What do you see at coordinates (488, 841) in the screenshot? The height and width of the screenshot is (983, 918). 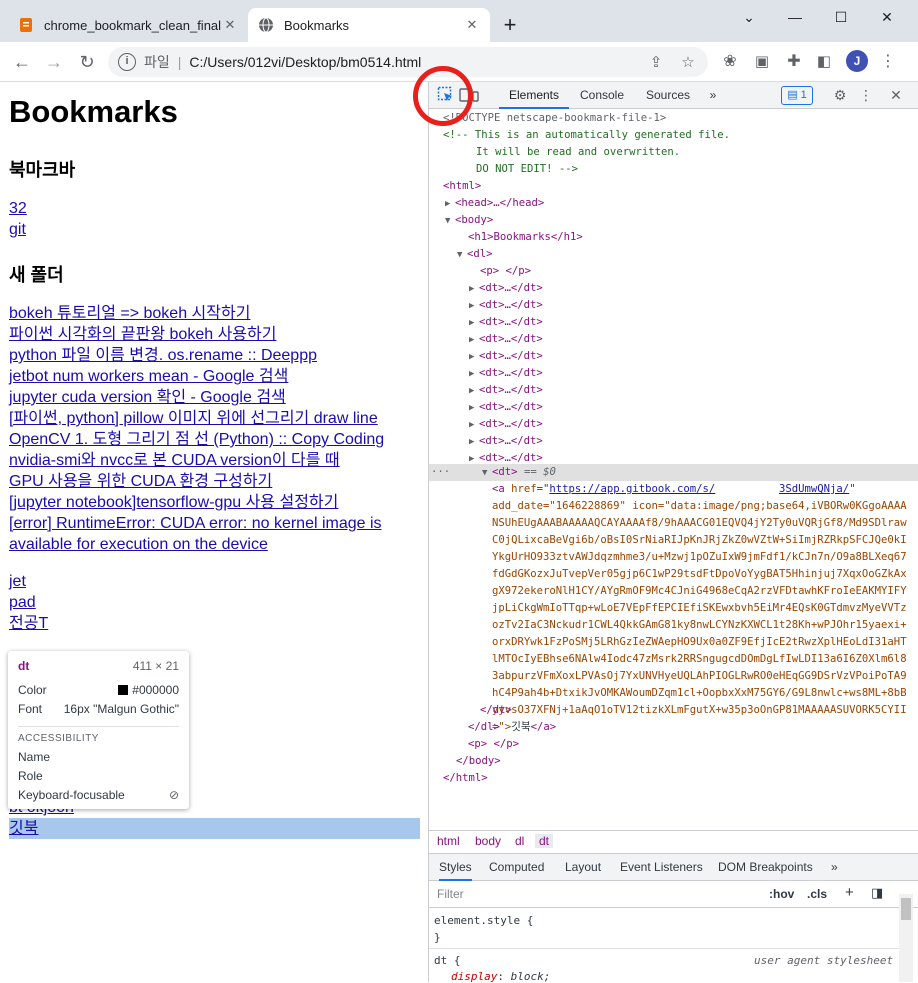 I see `breadcrumb-body: body` at bounding box center [488, 841].